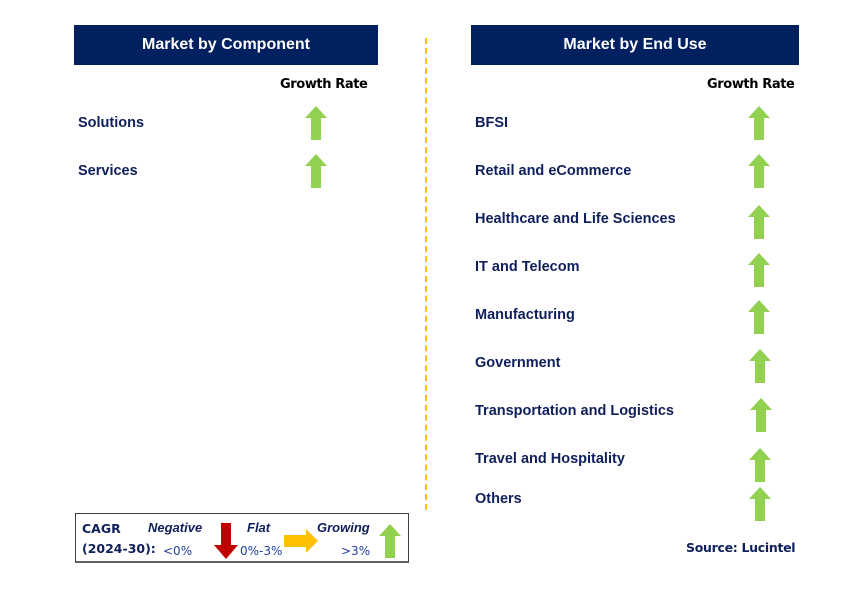 The image size is (863, 590). What do you see at coordinates (343, 527) in the screenshot?
I see `legend-growing-label: Growing` at bounding box center [343, 527].